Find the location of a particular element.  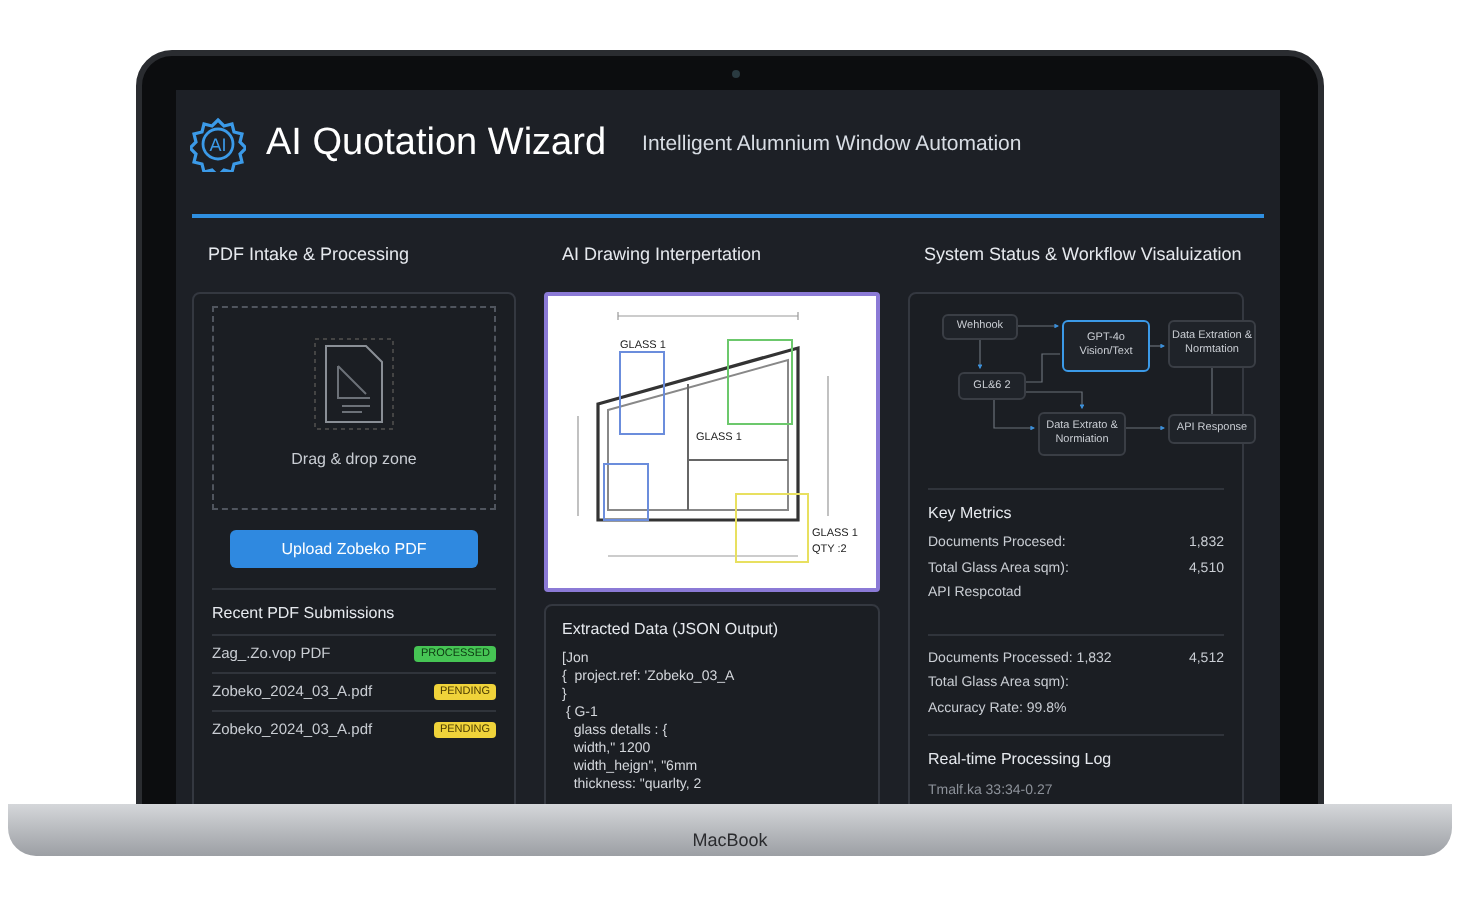

document-icon is located at coordinates (354, 384).